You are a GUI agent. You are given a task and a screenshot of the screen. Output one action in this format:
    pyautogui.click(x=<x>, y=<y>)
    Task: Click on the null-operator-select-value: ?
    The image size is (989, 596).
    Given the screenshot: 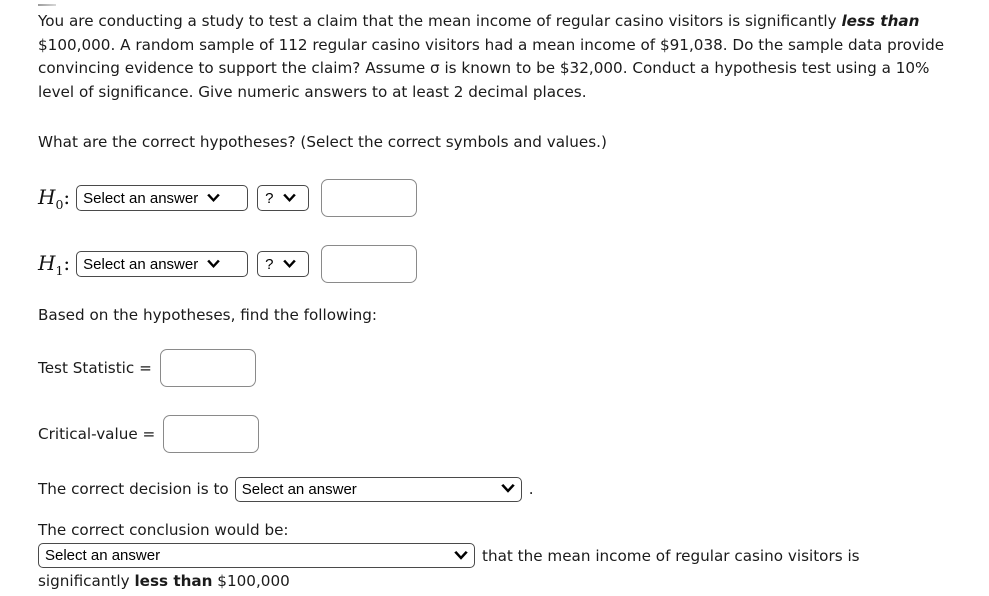 What is the action you would take?
    pyautogui.click(x=269, y=198)
    